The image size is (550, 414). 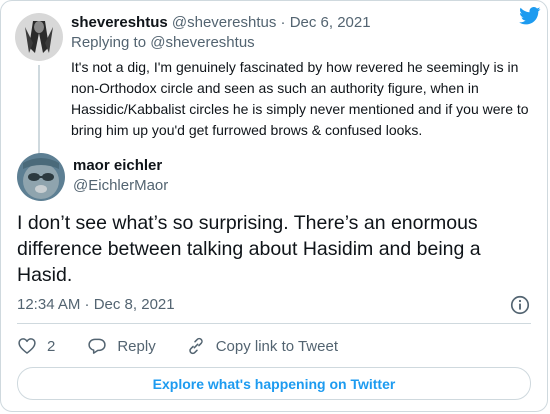 I want to click on reply-label: Reply, so click(x=136, y=346).